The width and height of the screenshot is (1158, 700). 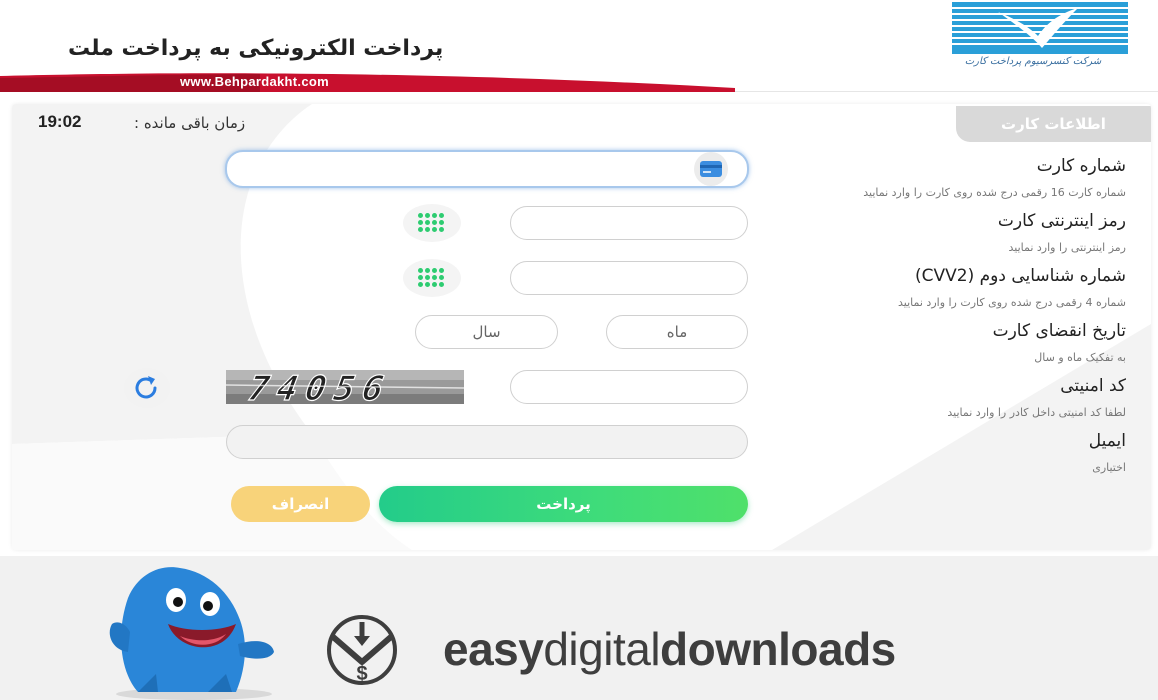 I want to click on header-url: www.Behpardakht.com, so click(x=254, y=81).